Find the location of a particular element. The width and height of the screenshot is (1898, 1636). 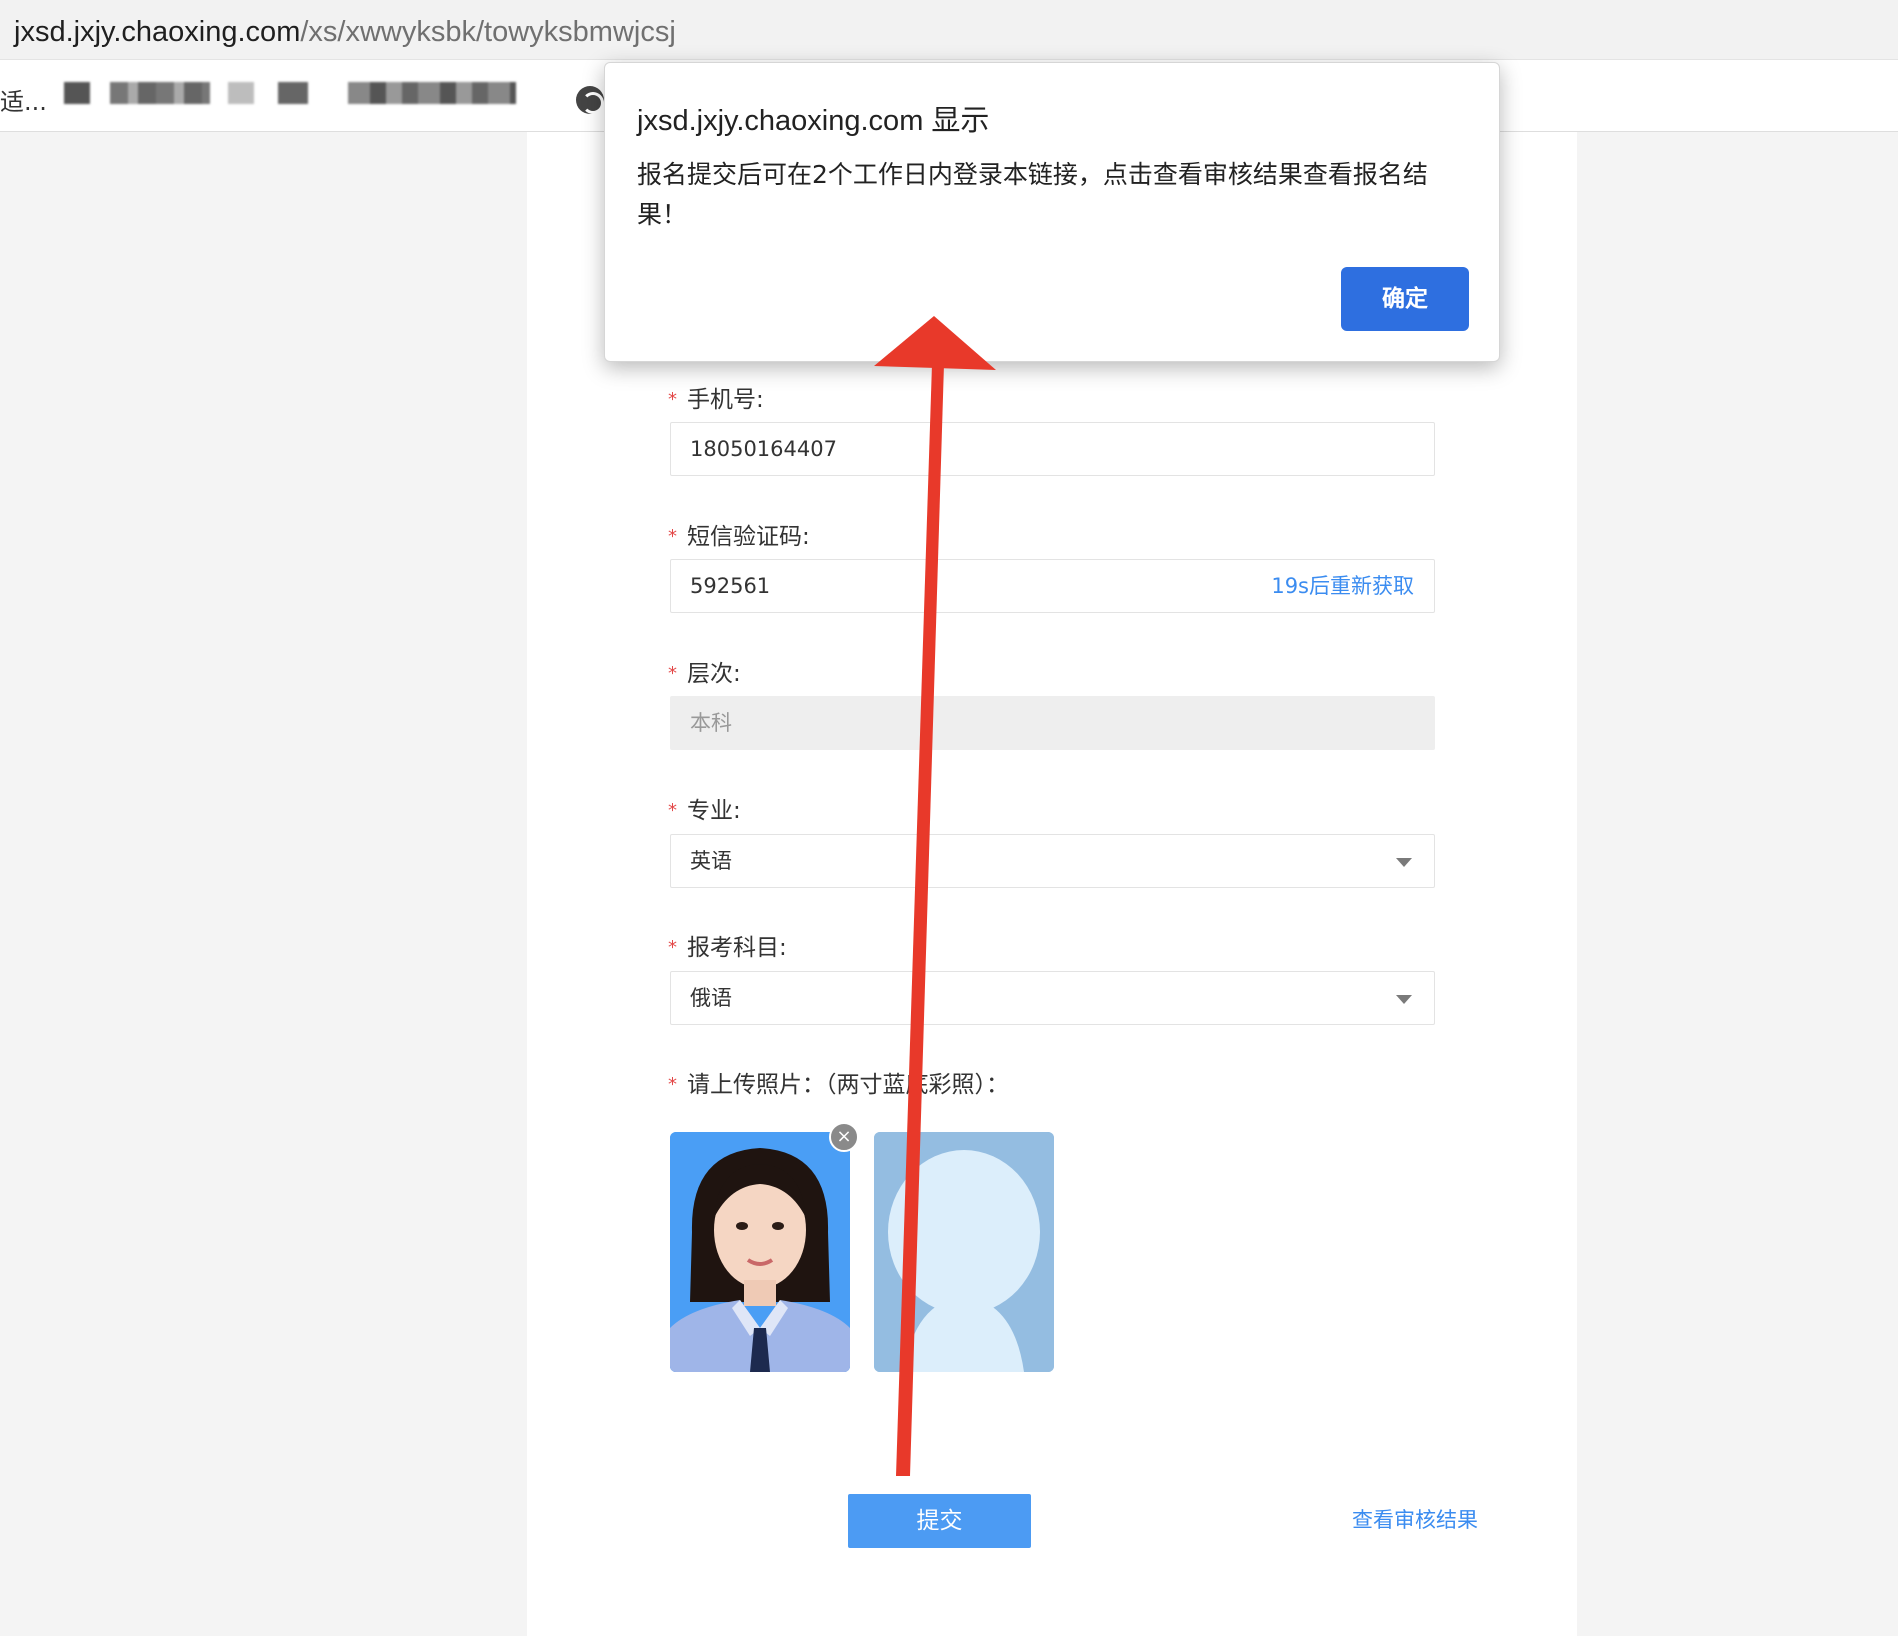

avatar-placeholder-icon is located at coordinates (964, 1252).